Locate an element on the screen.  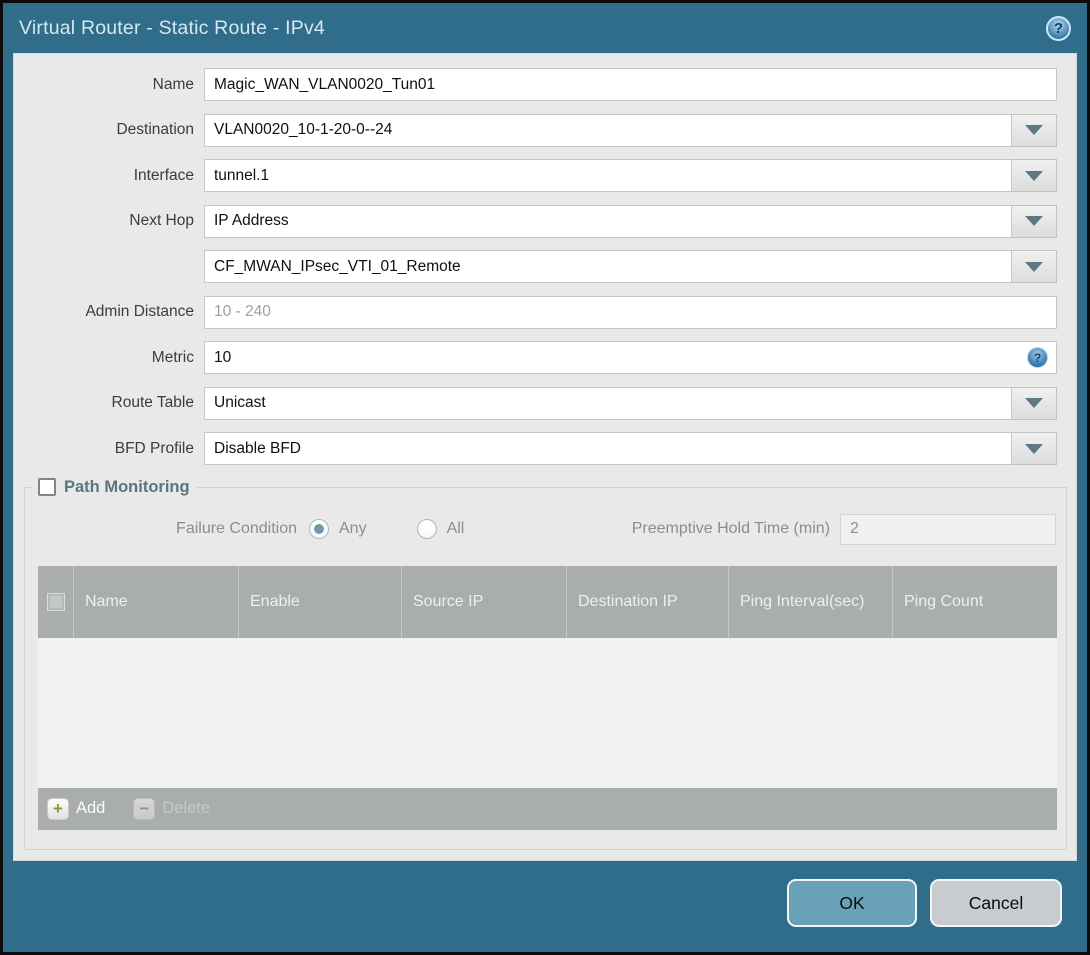
delete-button-label: Delete is located at coordinates (186, 808).